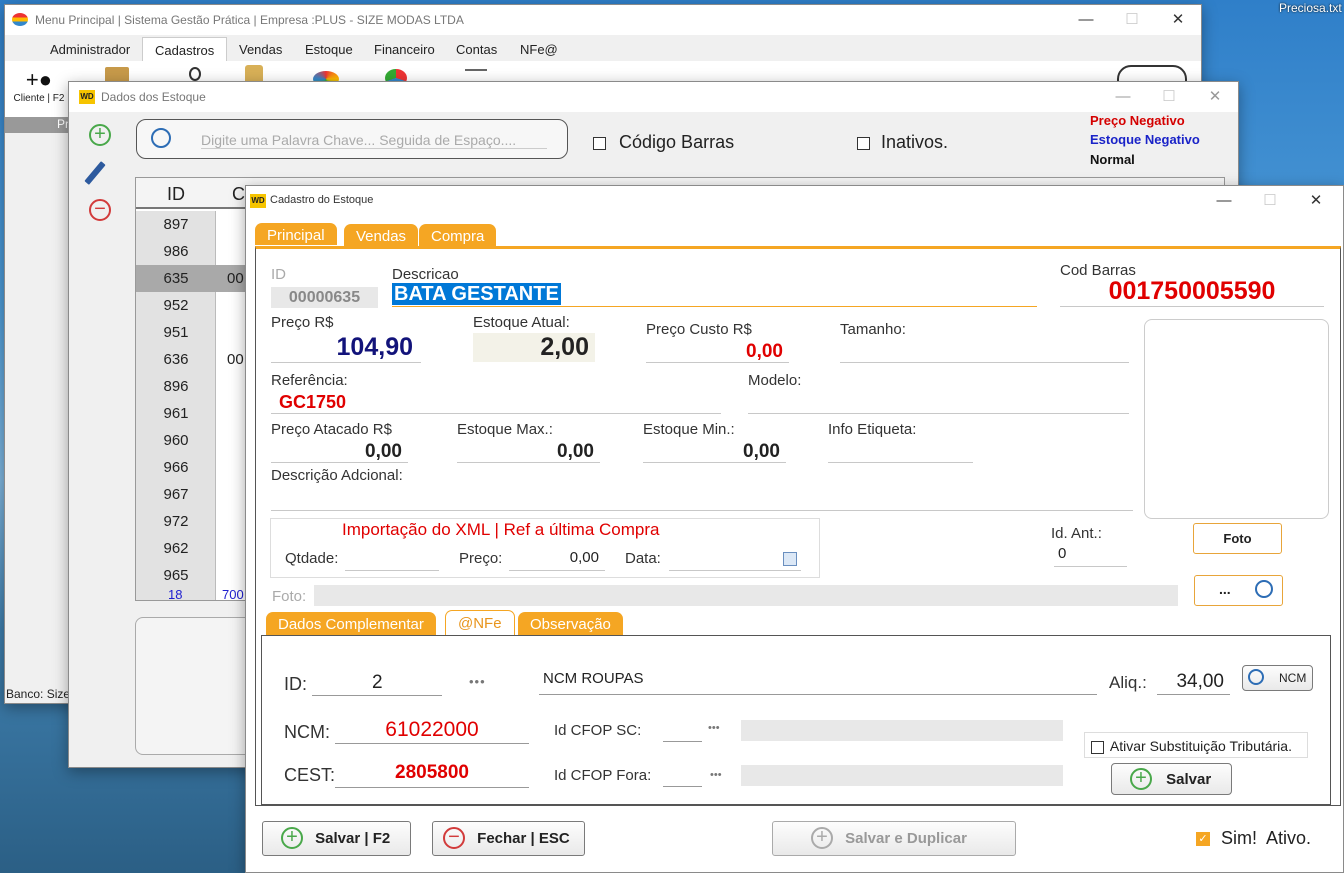  I want to click on cfop-fora-dots-button: •••, so click(716, 775).